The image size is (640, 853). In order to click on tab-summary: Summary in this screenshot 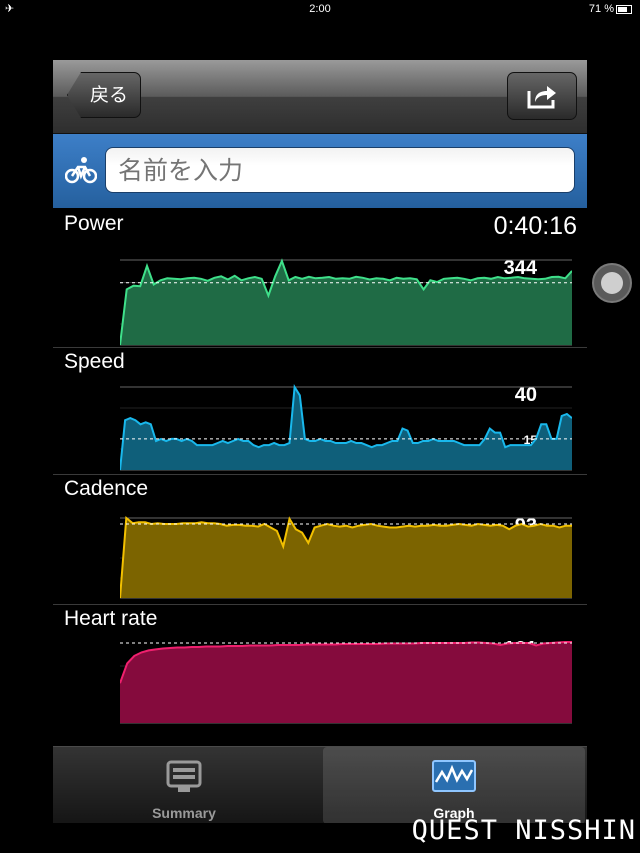, I will do `click(184, 785)`.